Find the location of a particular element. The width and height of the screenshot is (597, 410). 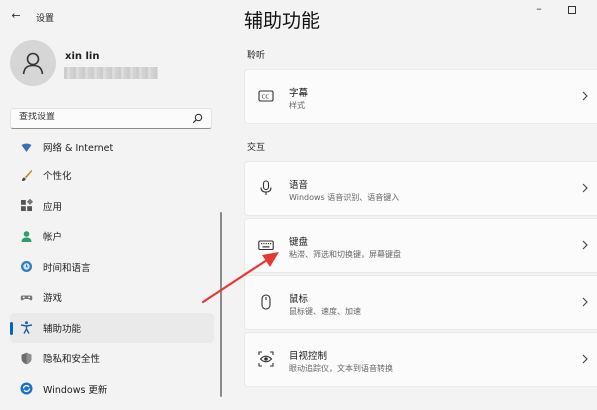

card-title: 语音 is located at coordinates (299, 185).